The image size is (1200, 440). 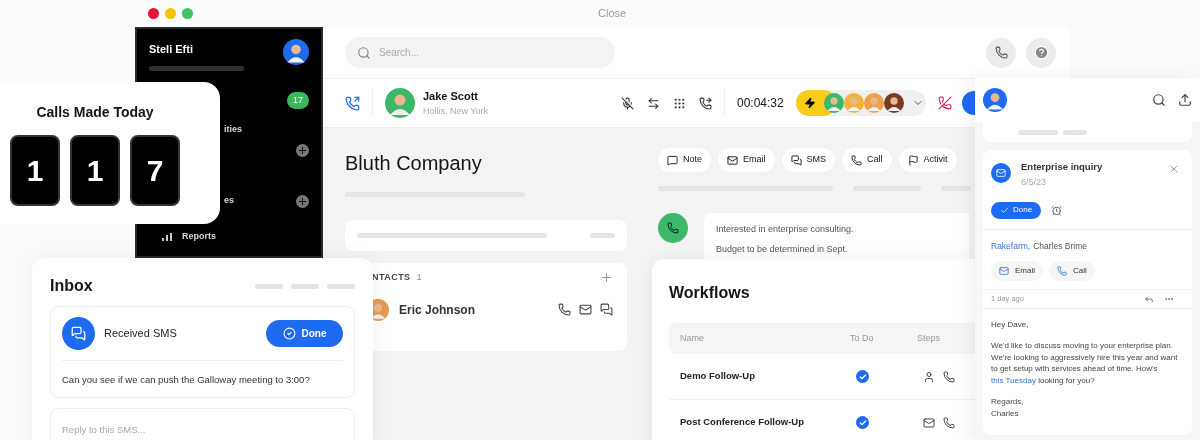 What do you see at coordinates (710, 293) in the screenshot?
I see `workflows-title: Workflows` at bounding box center [710, 293].